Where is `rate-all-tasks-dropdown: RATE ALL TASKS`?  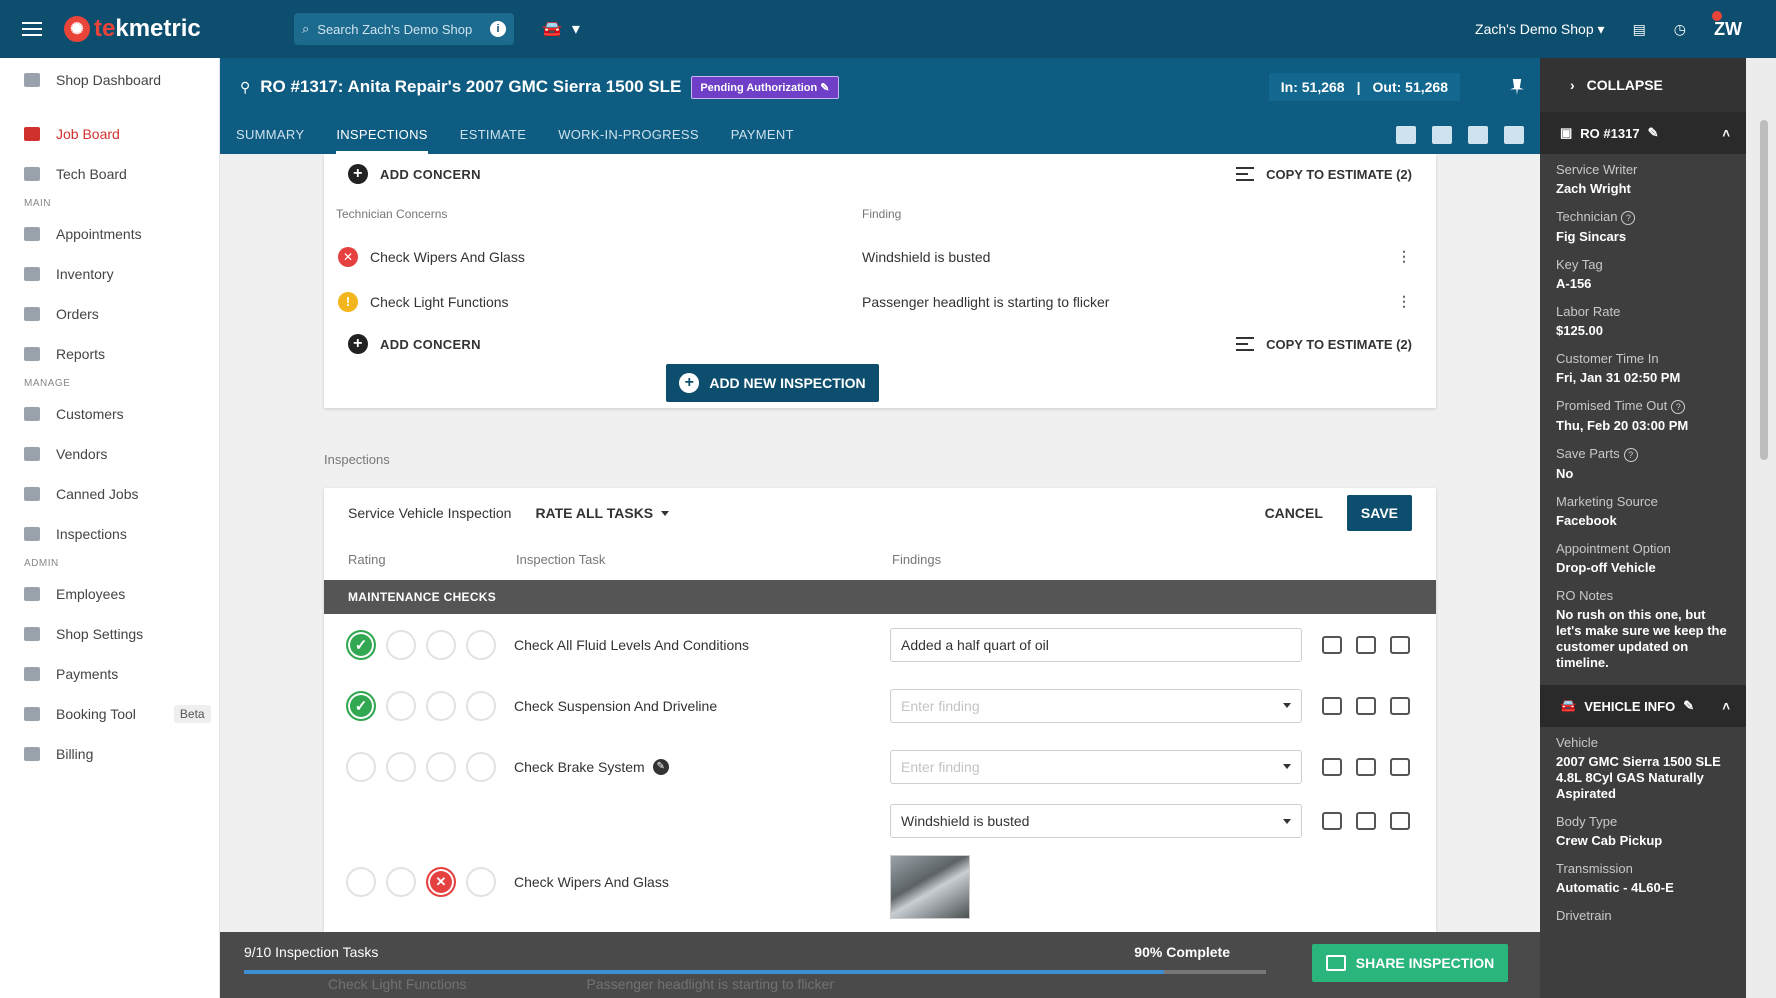
rate-all-tasks-dropdown: RATE ALL TASKS is located at coordinates (602, 513).